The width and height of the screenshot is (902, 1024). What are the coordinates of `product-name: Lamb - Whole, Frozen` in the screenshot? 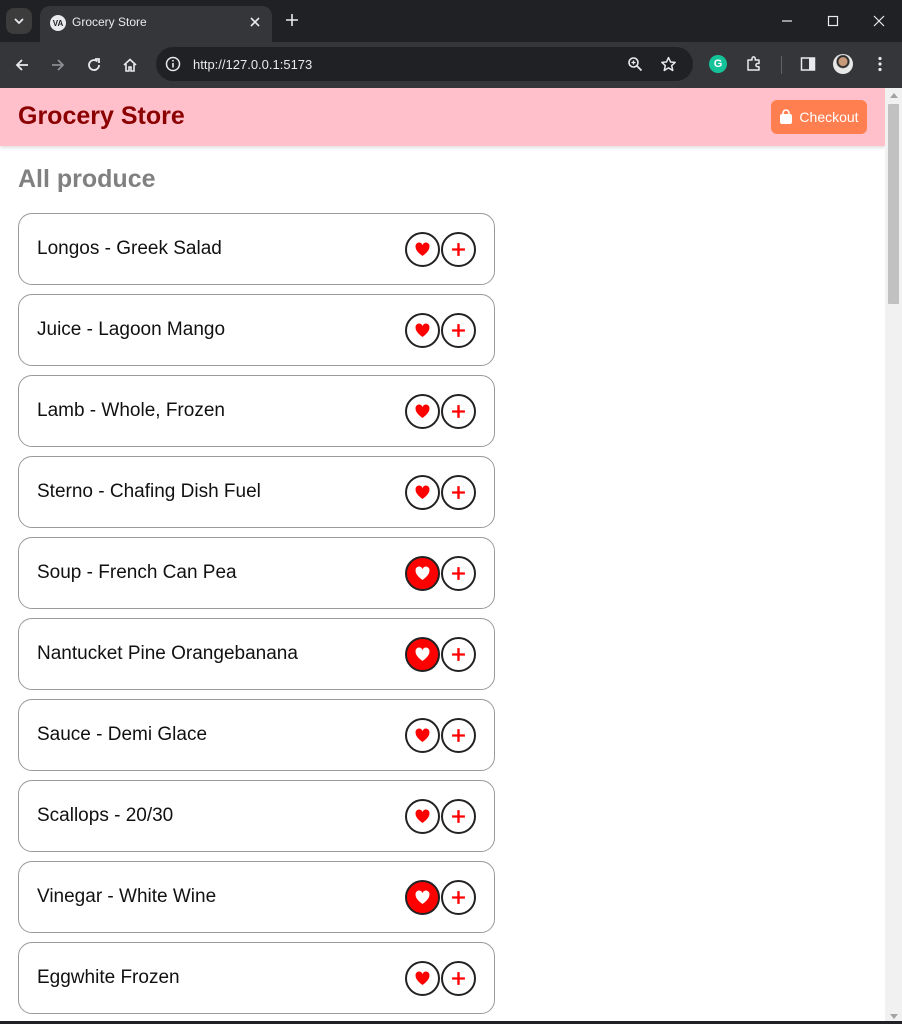 It's located at (131, 410).